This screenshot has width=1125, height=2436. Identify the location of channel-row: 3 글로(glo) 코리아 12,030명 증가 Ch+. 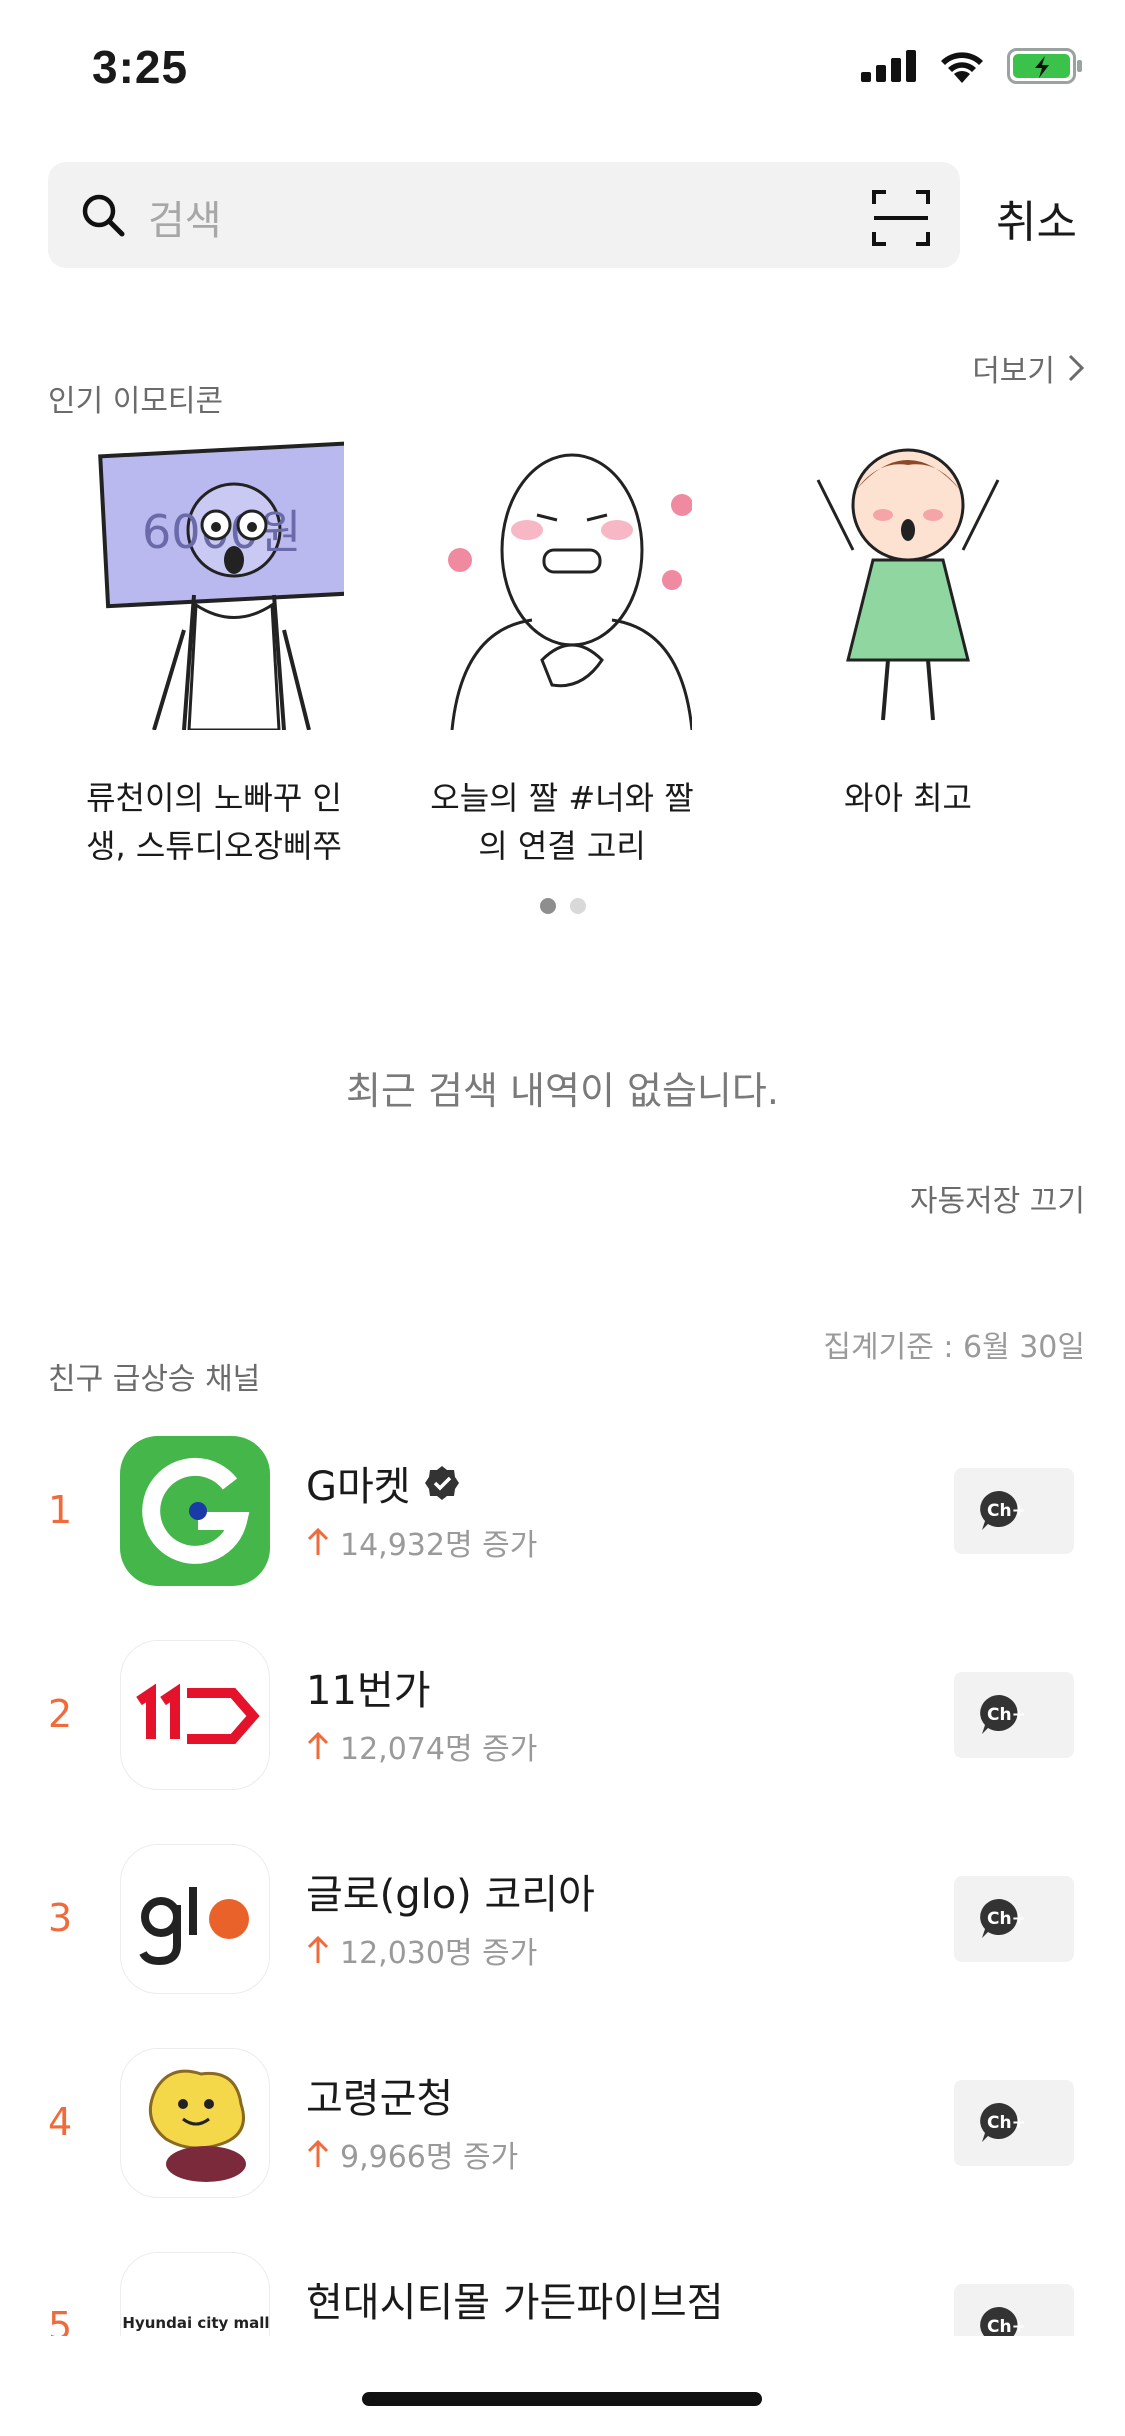
(562, 1924).